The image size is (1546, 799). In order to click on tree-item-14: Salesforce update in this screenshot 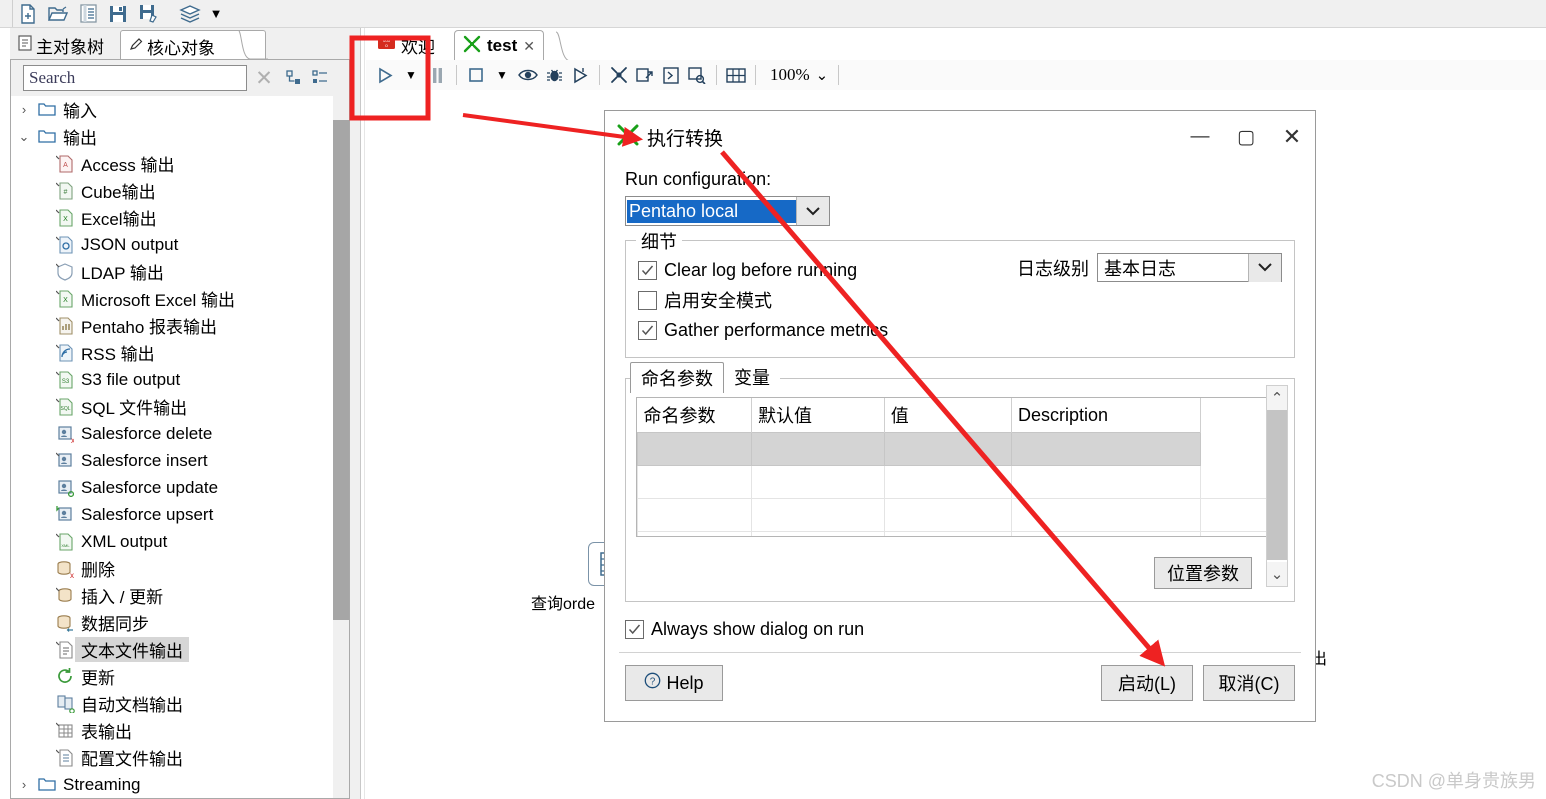, I will do `click(172, 487)`.